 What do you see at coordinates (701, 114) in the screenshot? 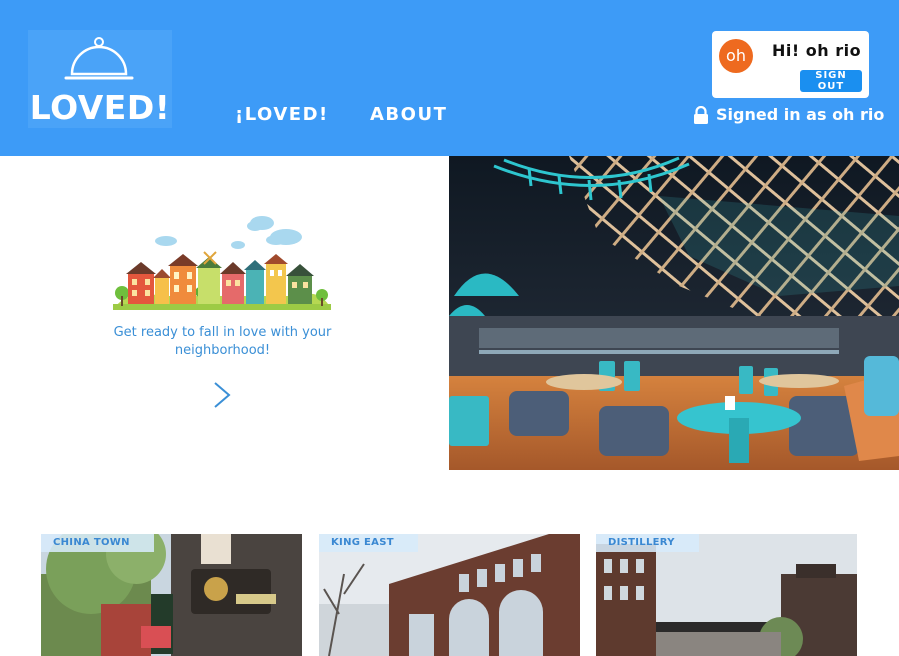
I see `lock-icon` at bounding box center [701, 114].